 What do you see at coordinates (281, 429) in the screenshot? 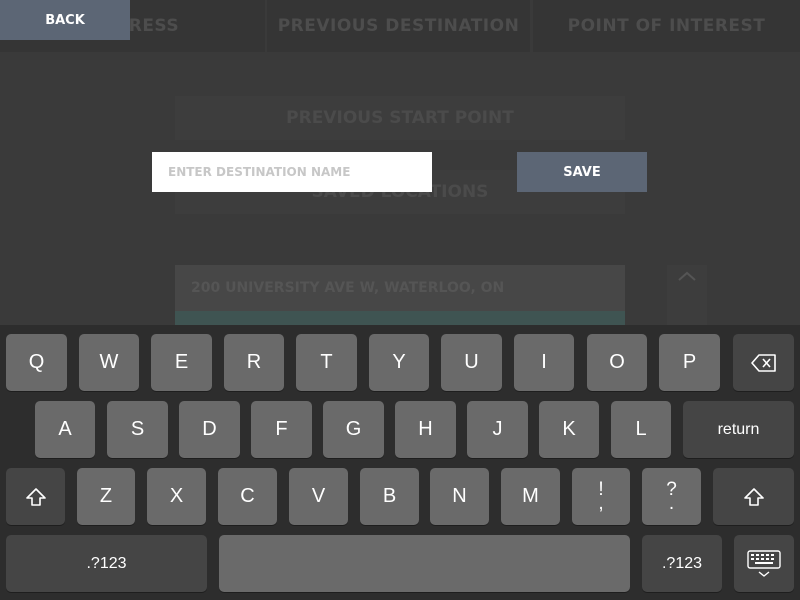
I see `key-f: F` at bounding box center [281, 429].